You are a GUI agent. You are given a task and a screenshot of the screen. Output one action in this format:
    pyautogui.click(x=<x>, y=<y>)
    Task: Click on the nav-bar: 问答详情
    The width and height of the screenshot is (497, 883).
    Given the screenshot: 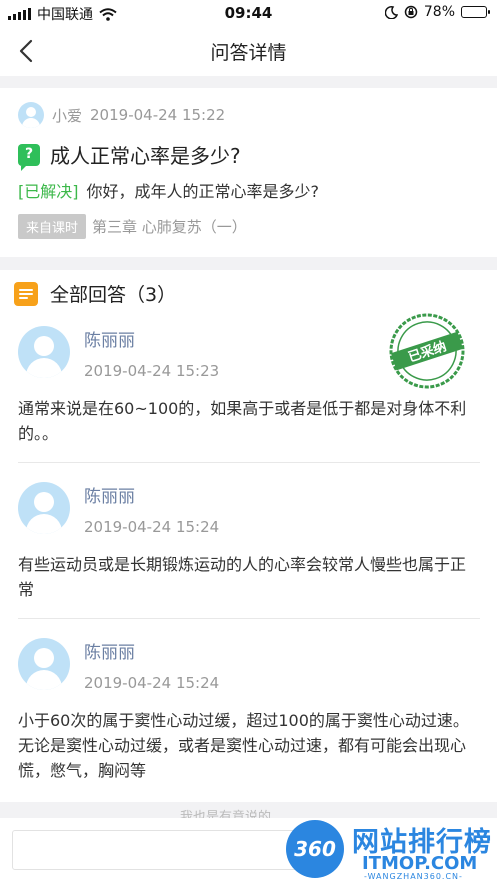 What is the action you would take?
    pyautogui.click(x=248, y=51)
    